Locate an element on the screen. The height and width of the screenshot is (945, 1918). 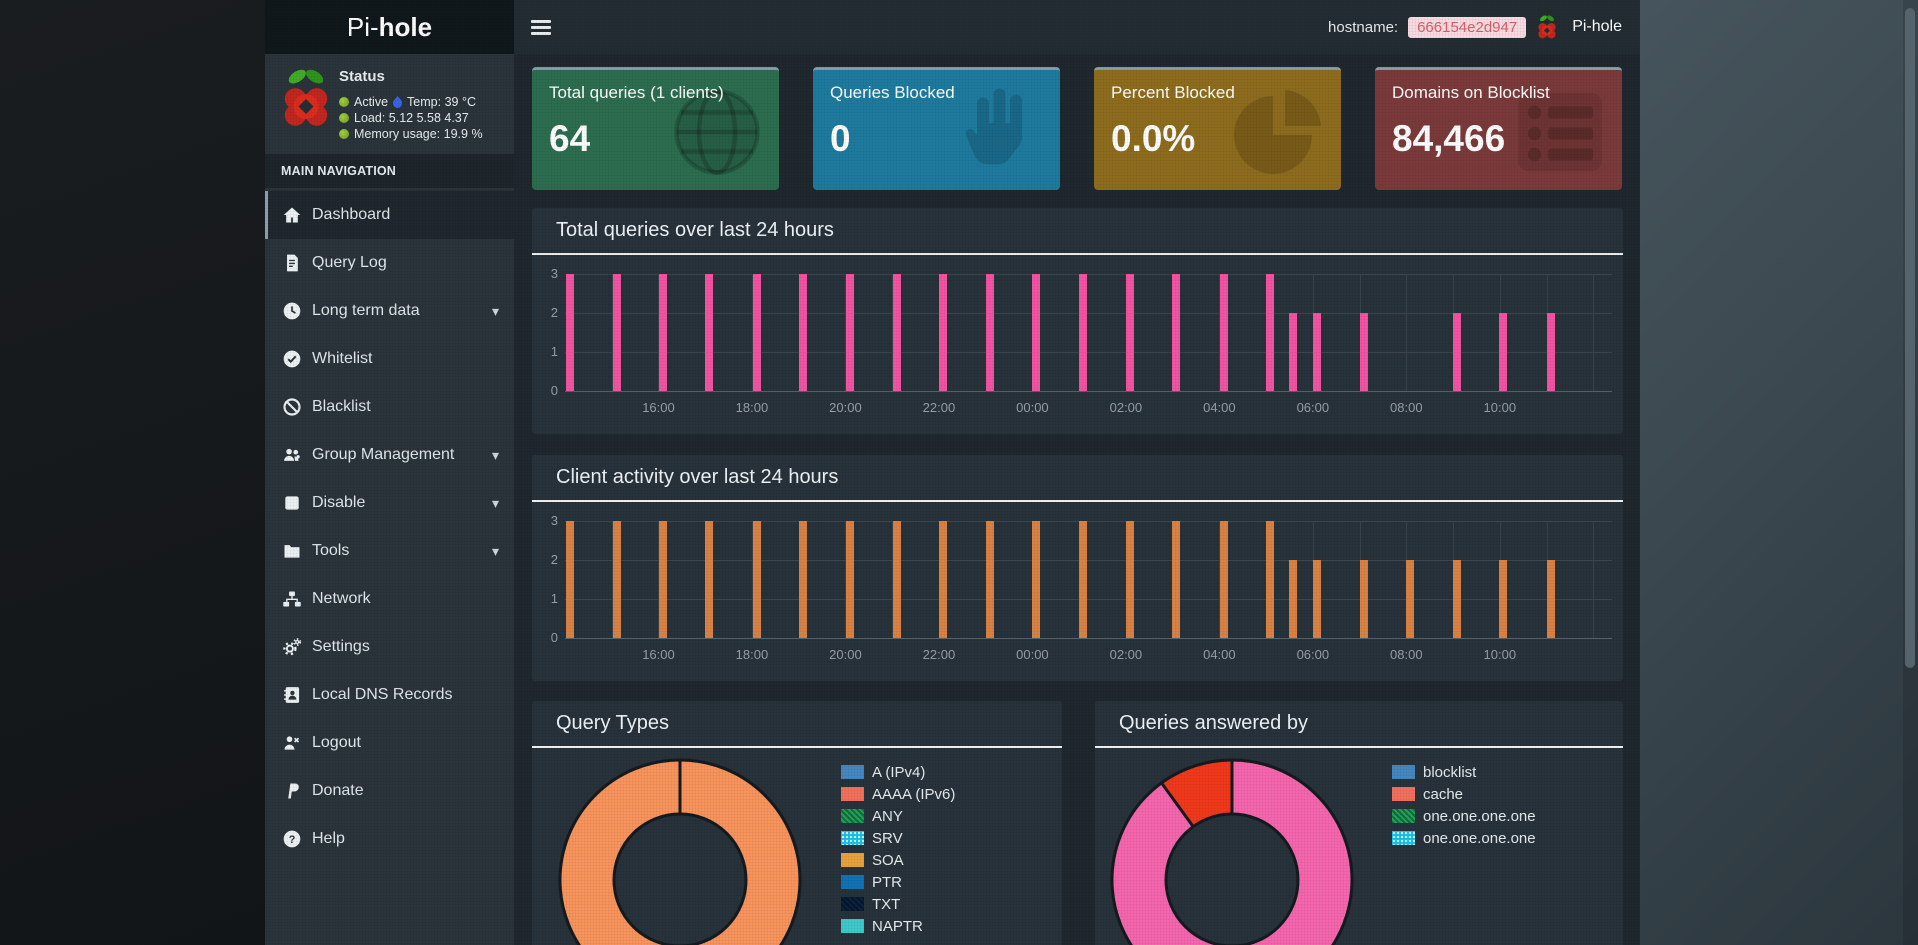
logo-prefix: Pi- is located at coordinates (362, 27).